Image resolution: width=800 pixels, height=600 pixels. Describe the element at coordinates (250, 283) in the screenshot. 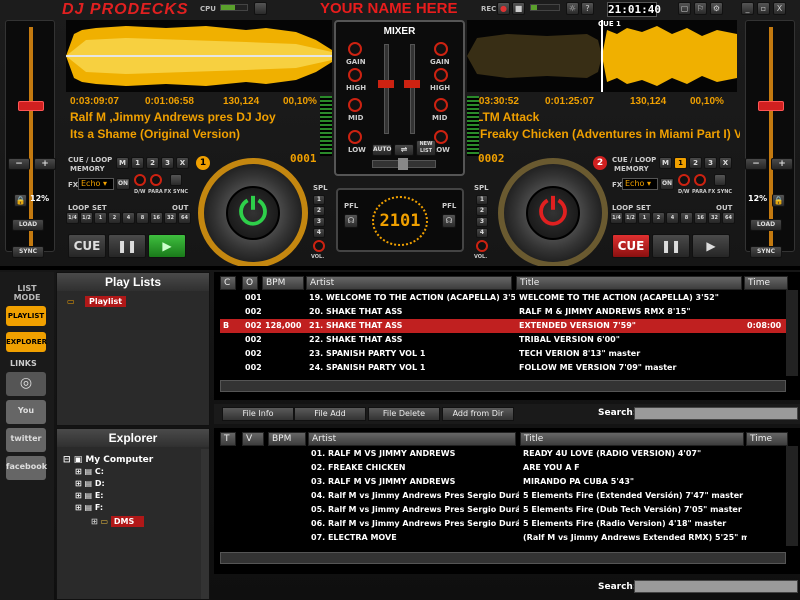

I see `table1-header-1: O` at that location.